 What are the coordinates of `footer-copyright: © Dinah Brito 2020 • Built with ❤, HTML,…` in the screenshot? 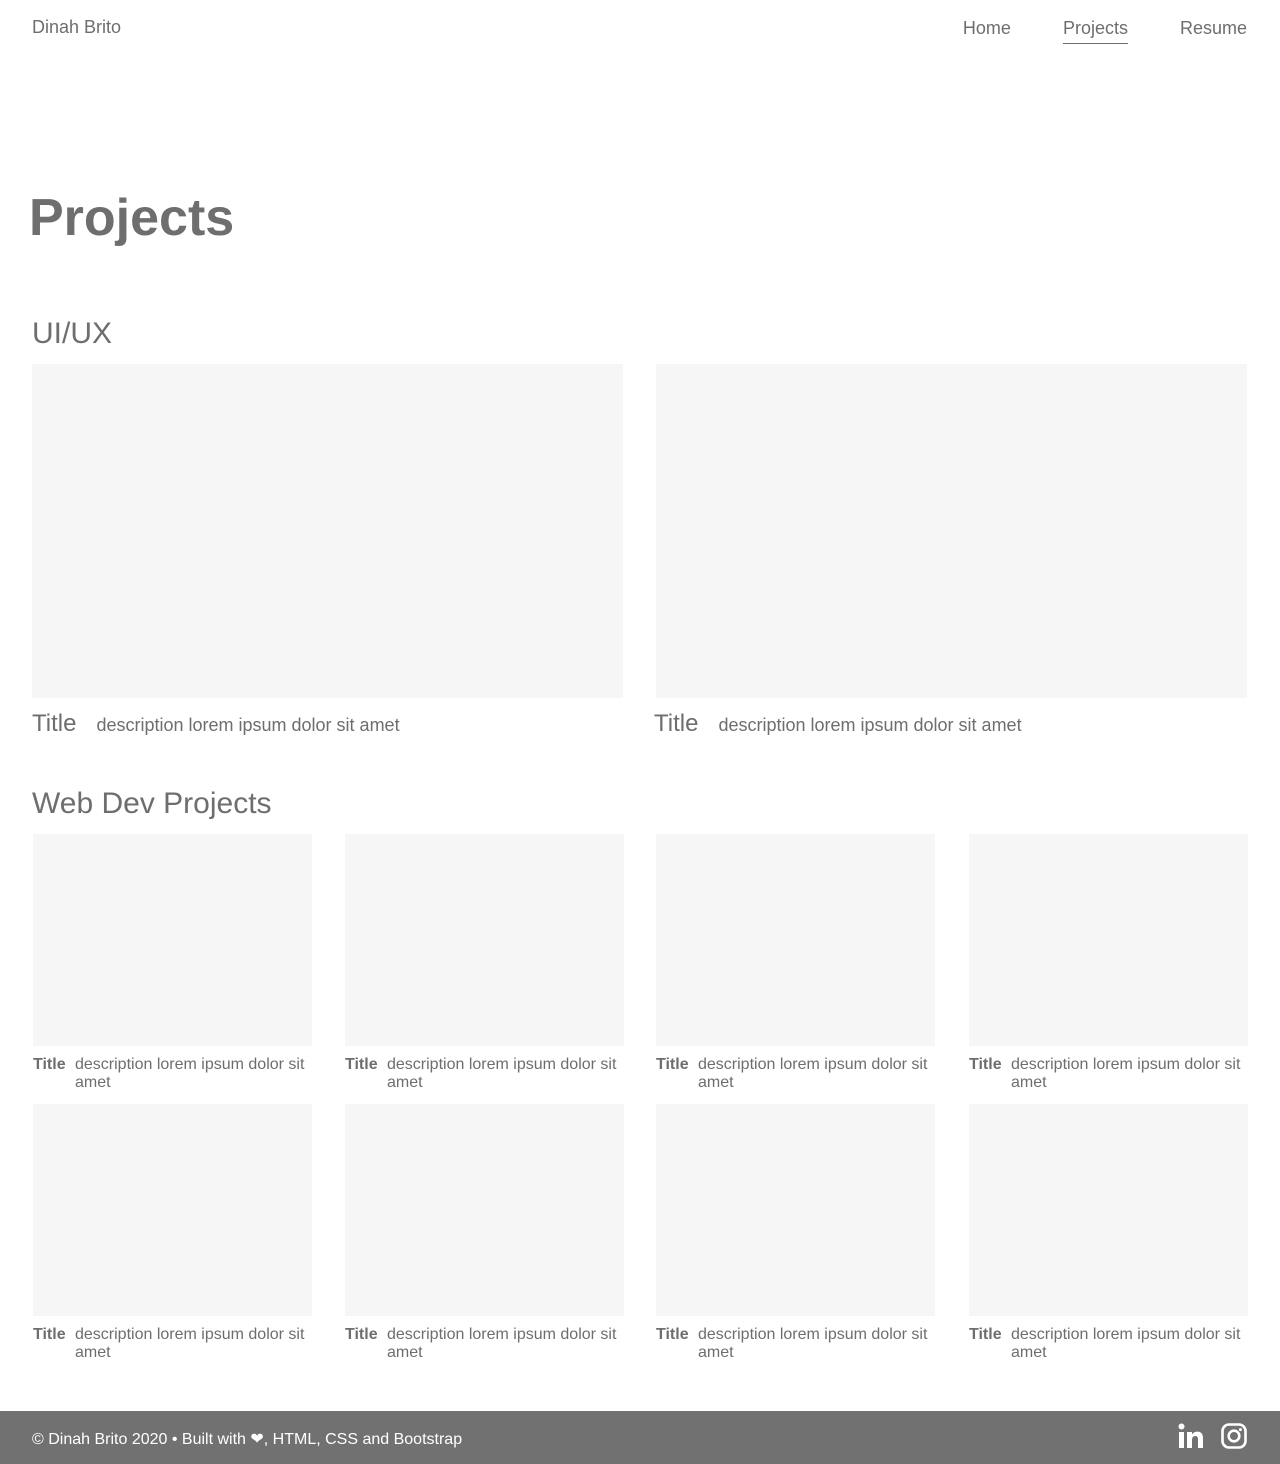 It's located at (247, 1439).